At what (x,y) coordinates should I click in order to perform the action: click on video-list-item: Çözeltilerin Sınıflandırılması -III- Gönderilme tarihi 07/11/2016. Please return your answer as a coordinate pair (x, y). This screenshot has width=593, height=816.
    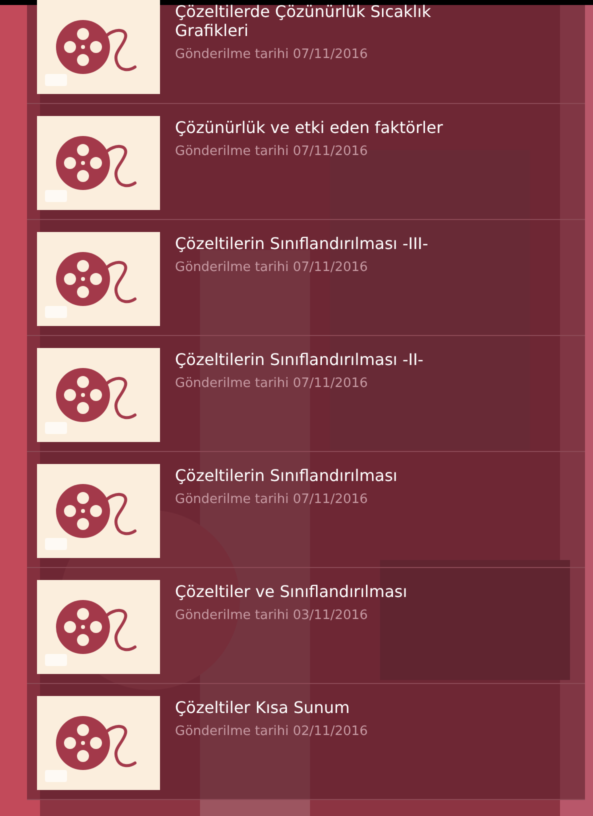
    Looking at the image, I should click on (306, 278).